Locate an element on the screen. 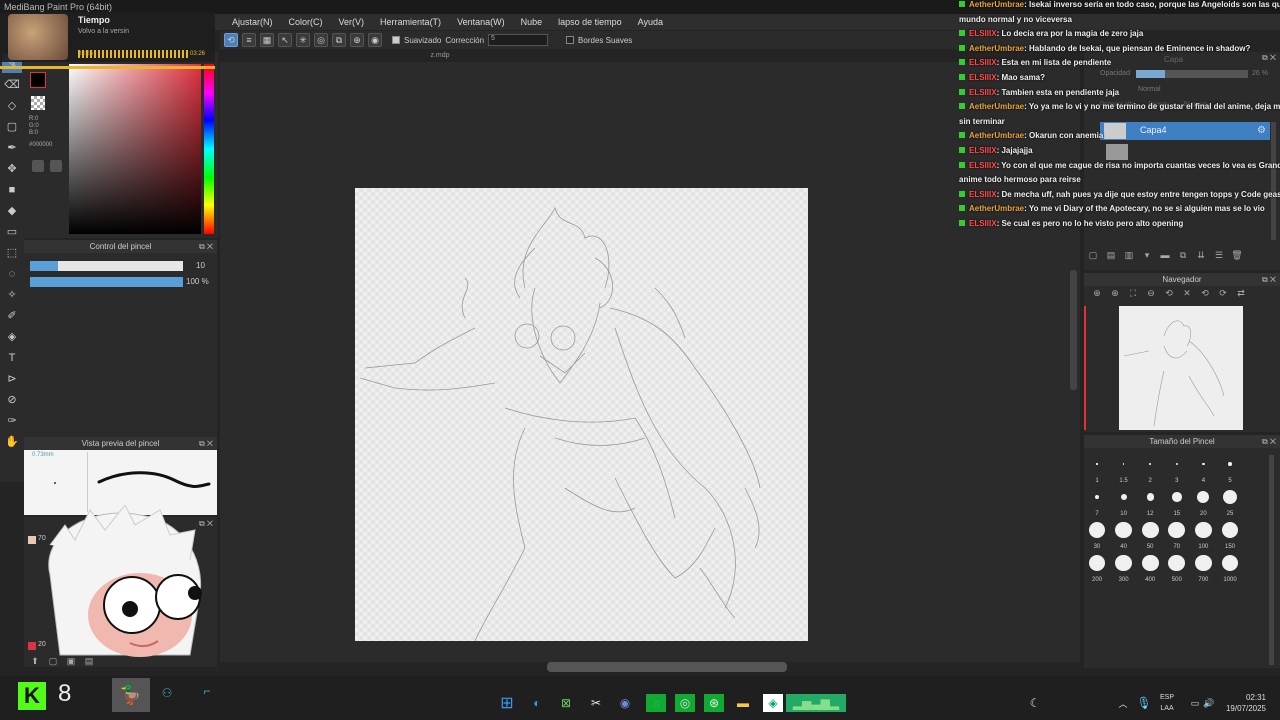 The height and width of the screenshot is (720, 1280). lasso-tool-icon: ◌ is located at coordinates (12, 273).